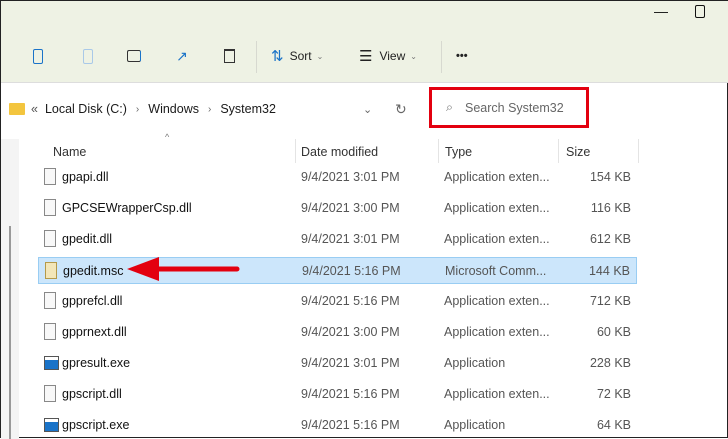 This screenshot has width=728, height=439. I want to click on column-header-size: Size, so click(578, 152).